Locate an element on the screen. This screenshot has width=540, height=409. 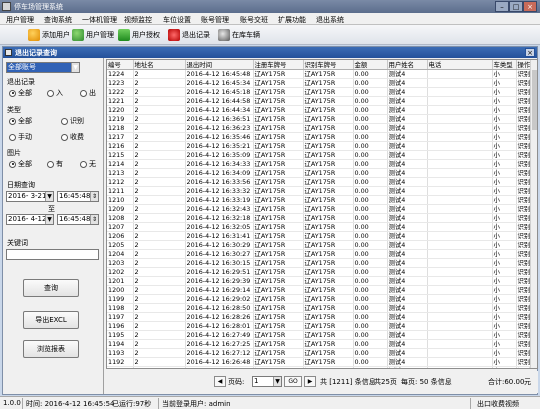
page-select: 1 ▼ is located at coordinates (267, 381).